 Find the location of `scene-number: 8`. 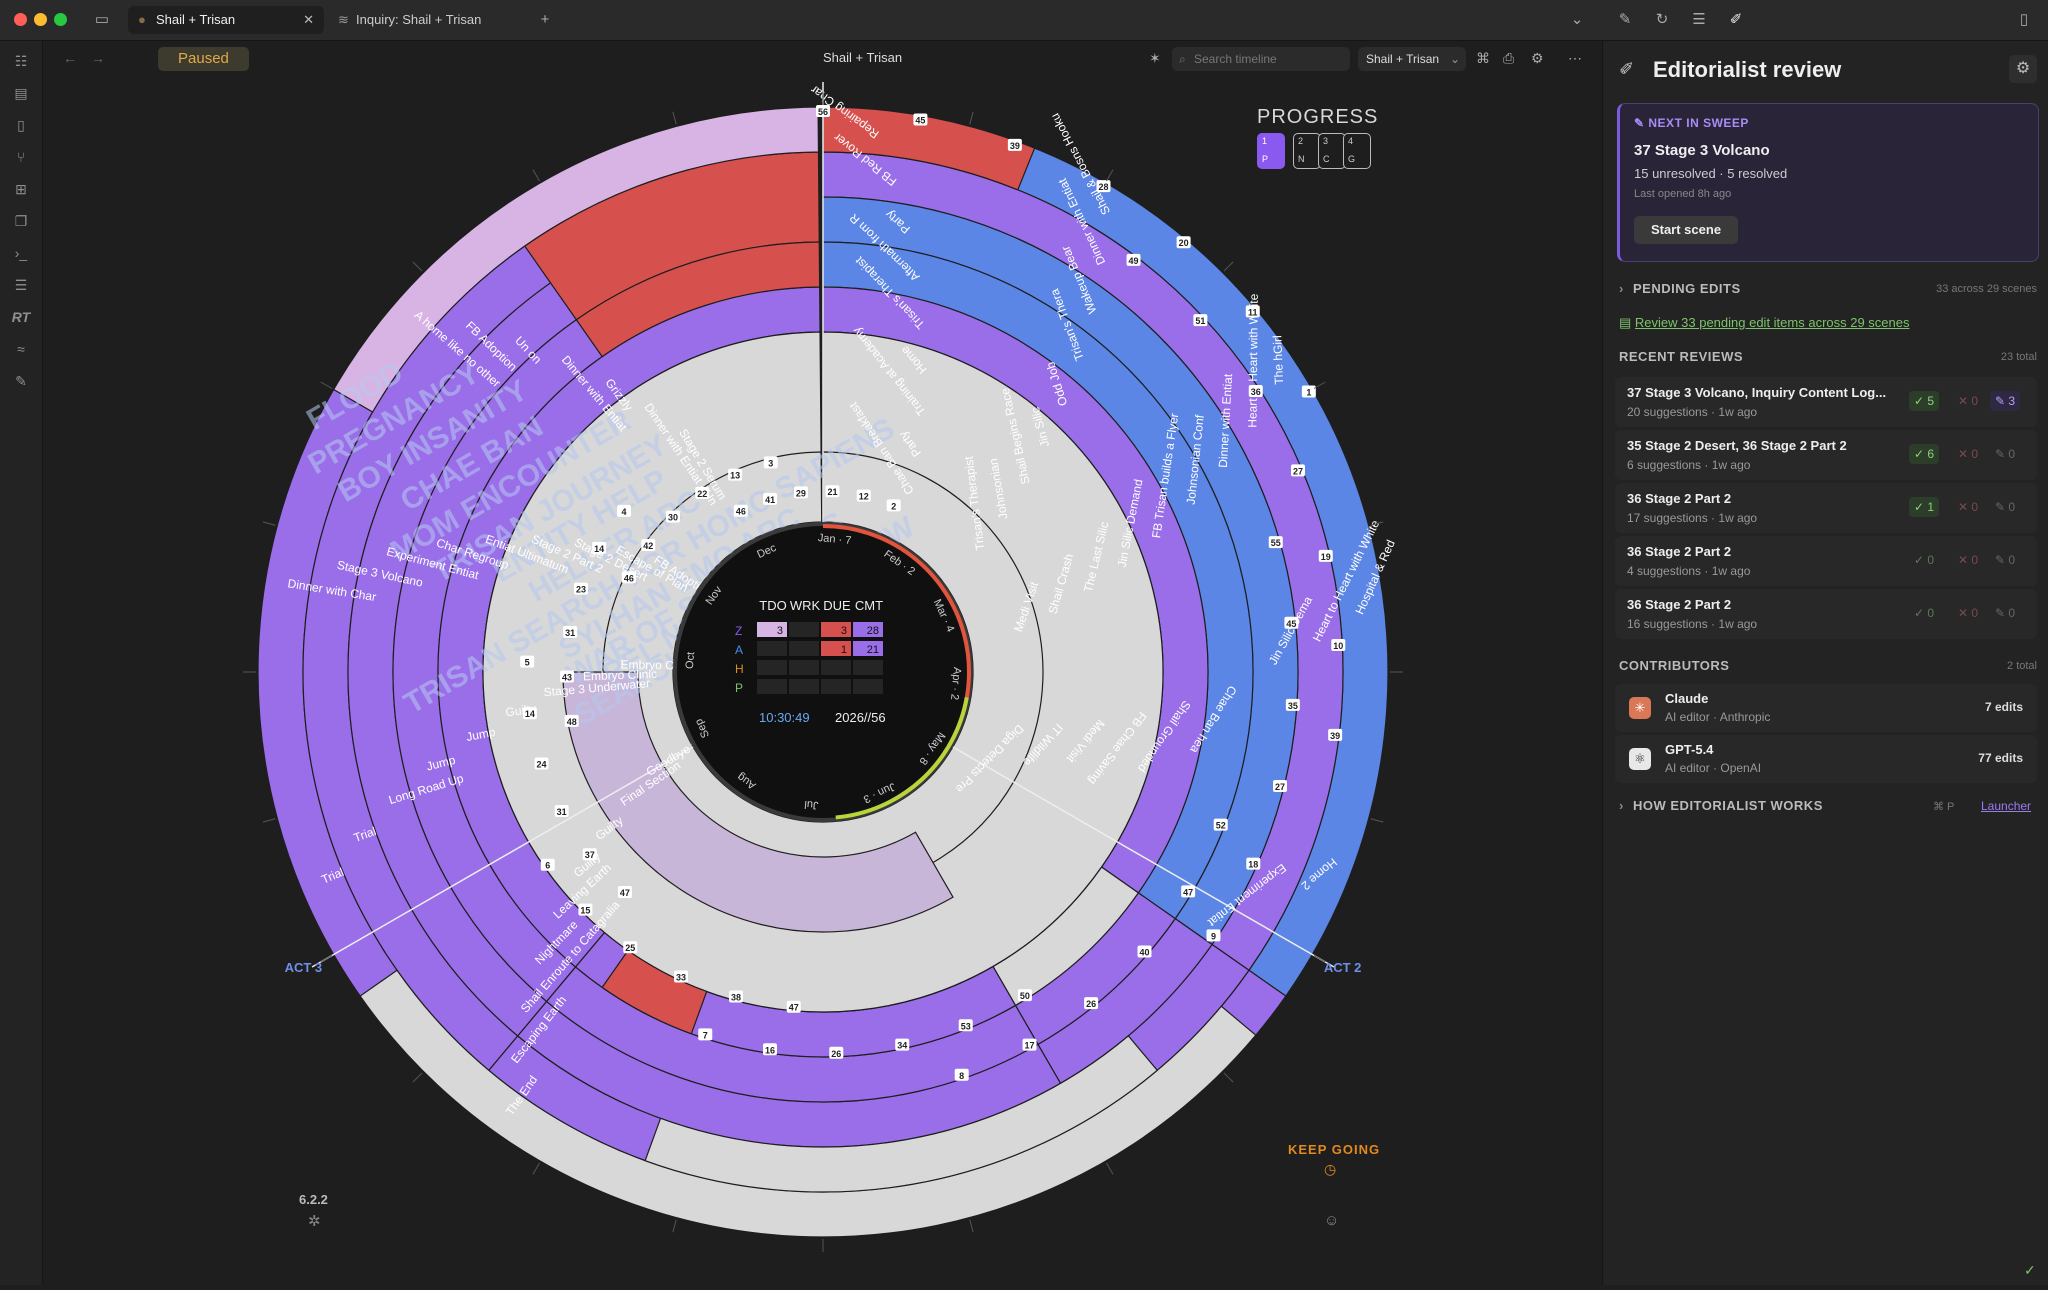

scene-number: 8 is located at coordinates (961, 1076).